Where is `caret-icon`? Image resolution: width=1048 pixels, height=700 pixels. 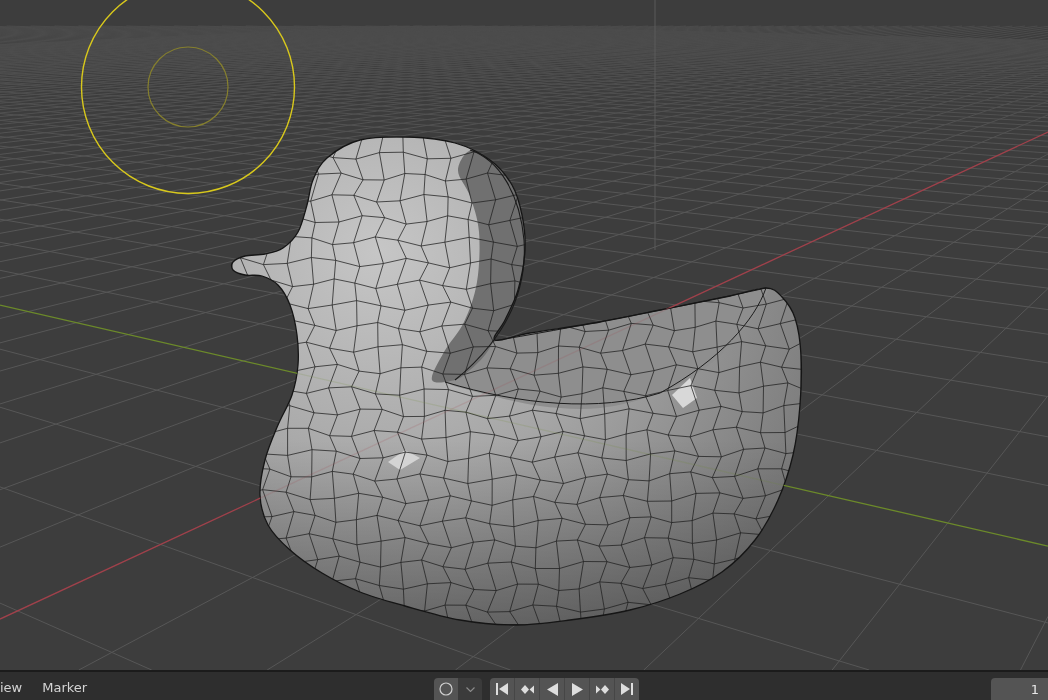
caret-icon is located at coordinates (470, 689).